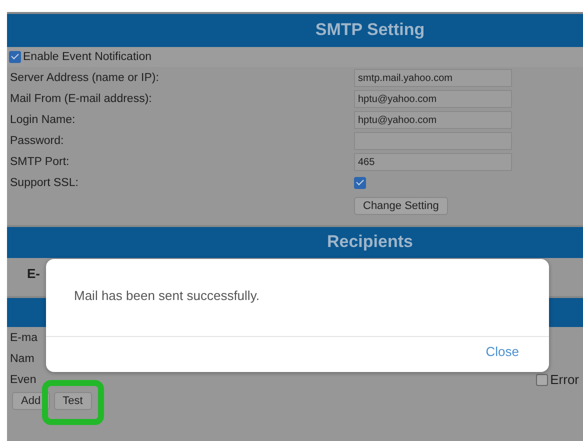 The width and height of the screenshot is (583, 441). I want to click on checkbox-label: Enable Event Notification, so click(87, 57).